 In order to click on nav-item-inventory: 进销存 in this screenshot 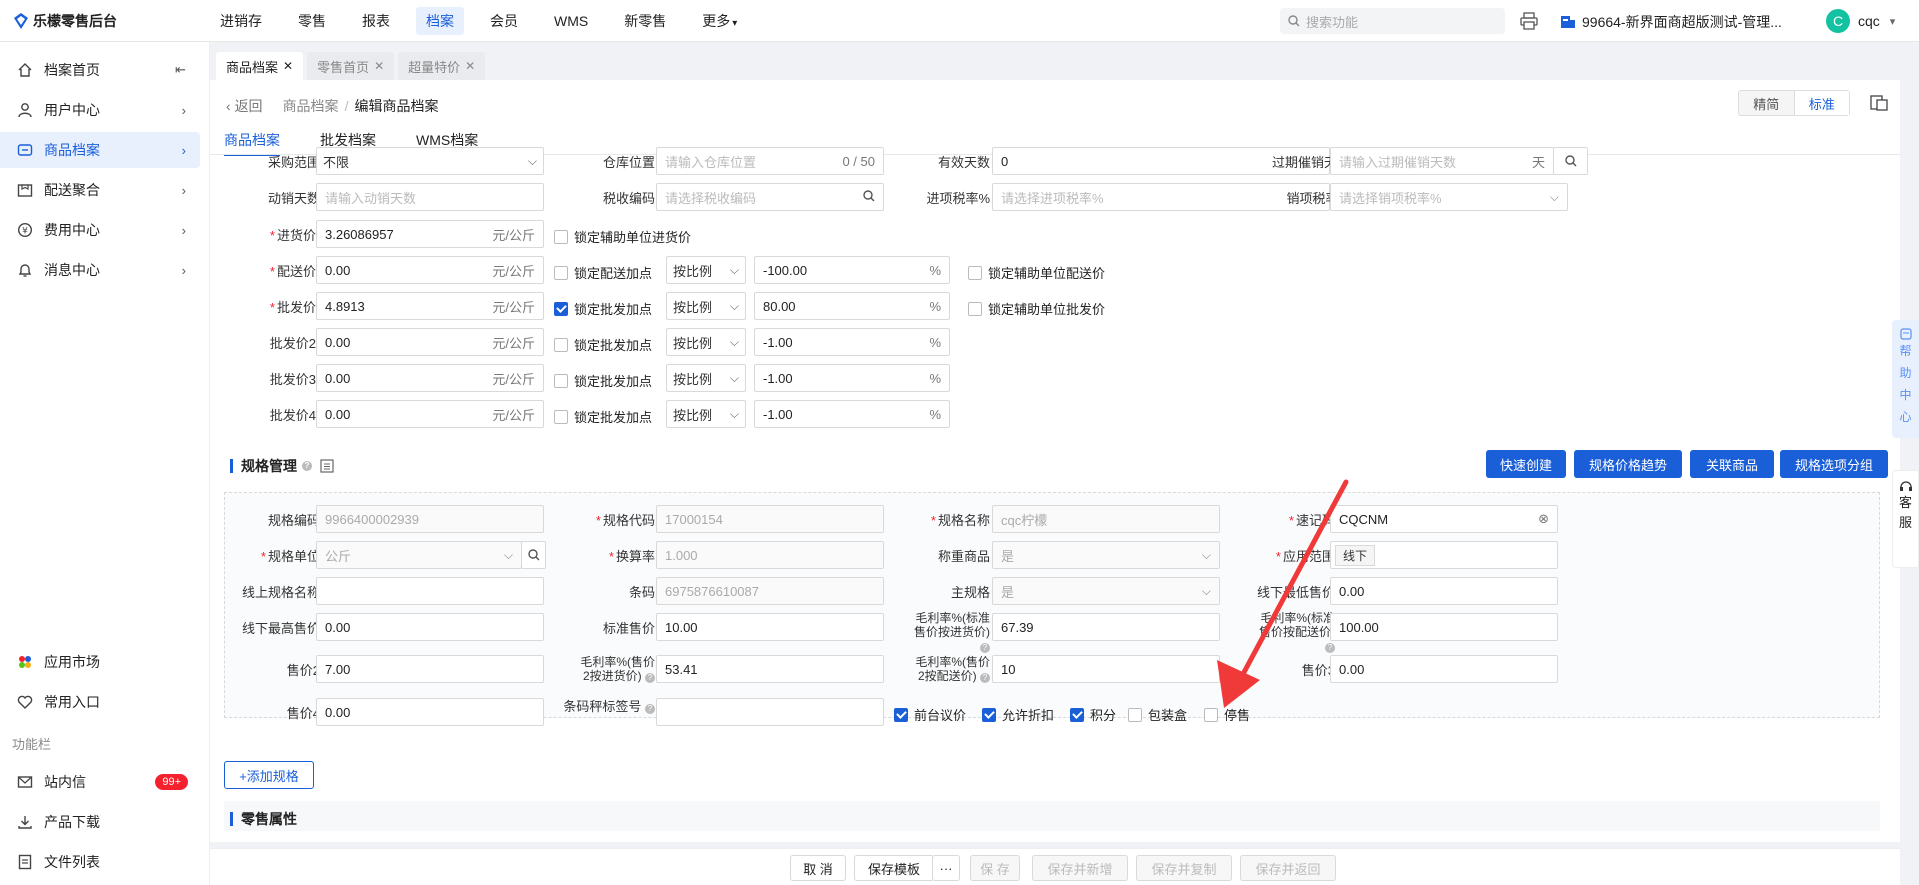, I will do `click(241, 21)`.